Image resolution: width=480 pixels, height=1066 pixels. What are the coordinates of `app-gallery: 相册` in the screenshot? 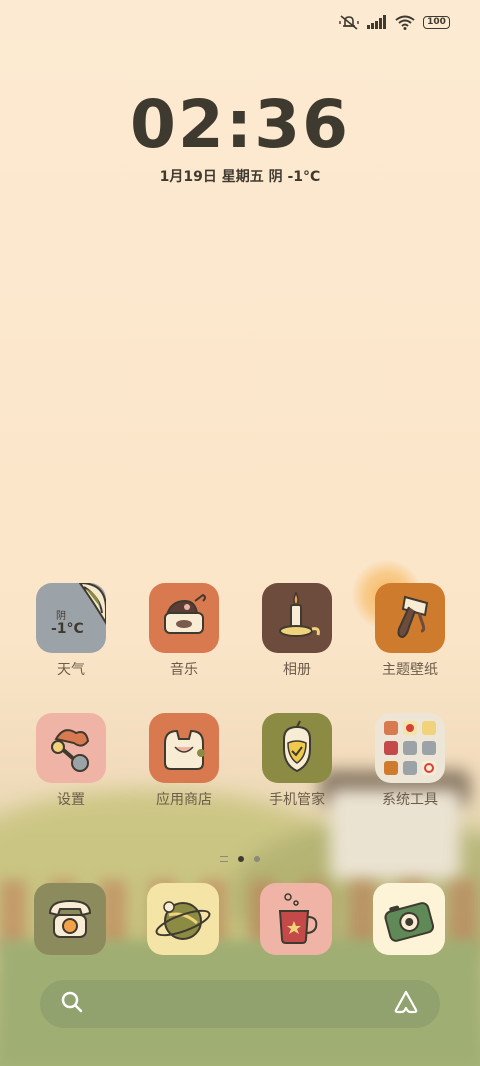 It's located at (297, 631).